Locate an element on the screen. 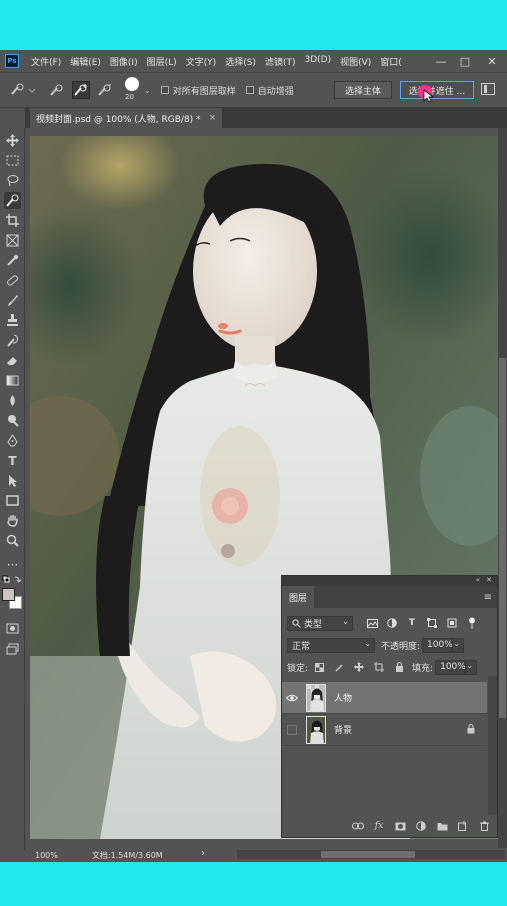  quick-mask-icon is located at coordinates (12, 628).